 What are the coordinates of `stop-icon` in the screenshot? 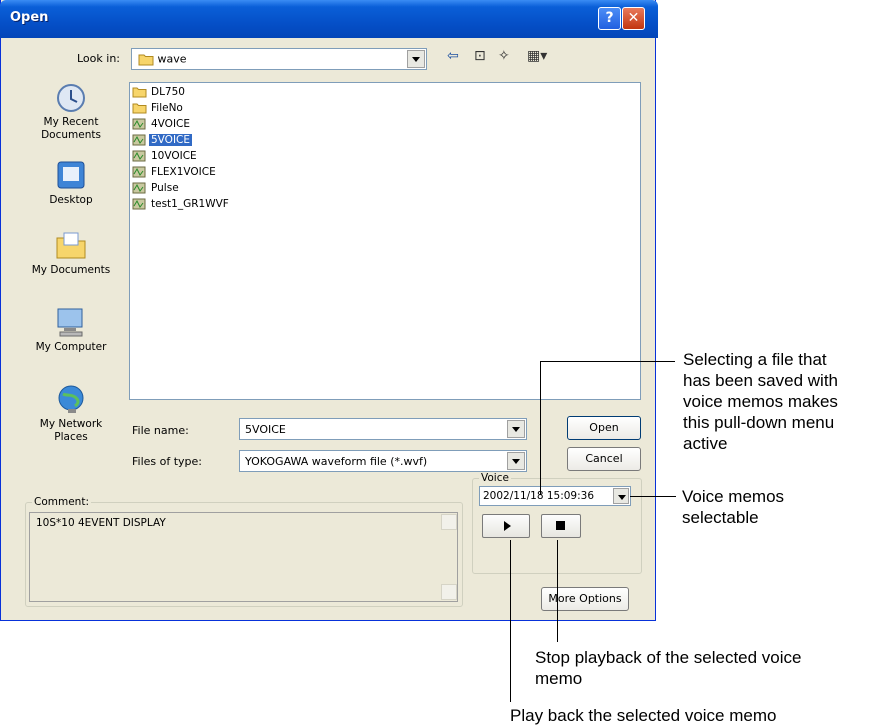 It's located at (560, 525).